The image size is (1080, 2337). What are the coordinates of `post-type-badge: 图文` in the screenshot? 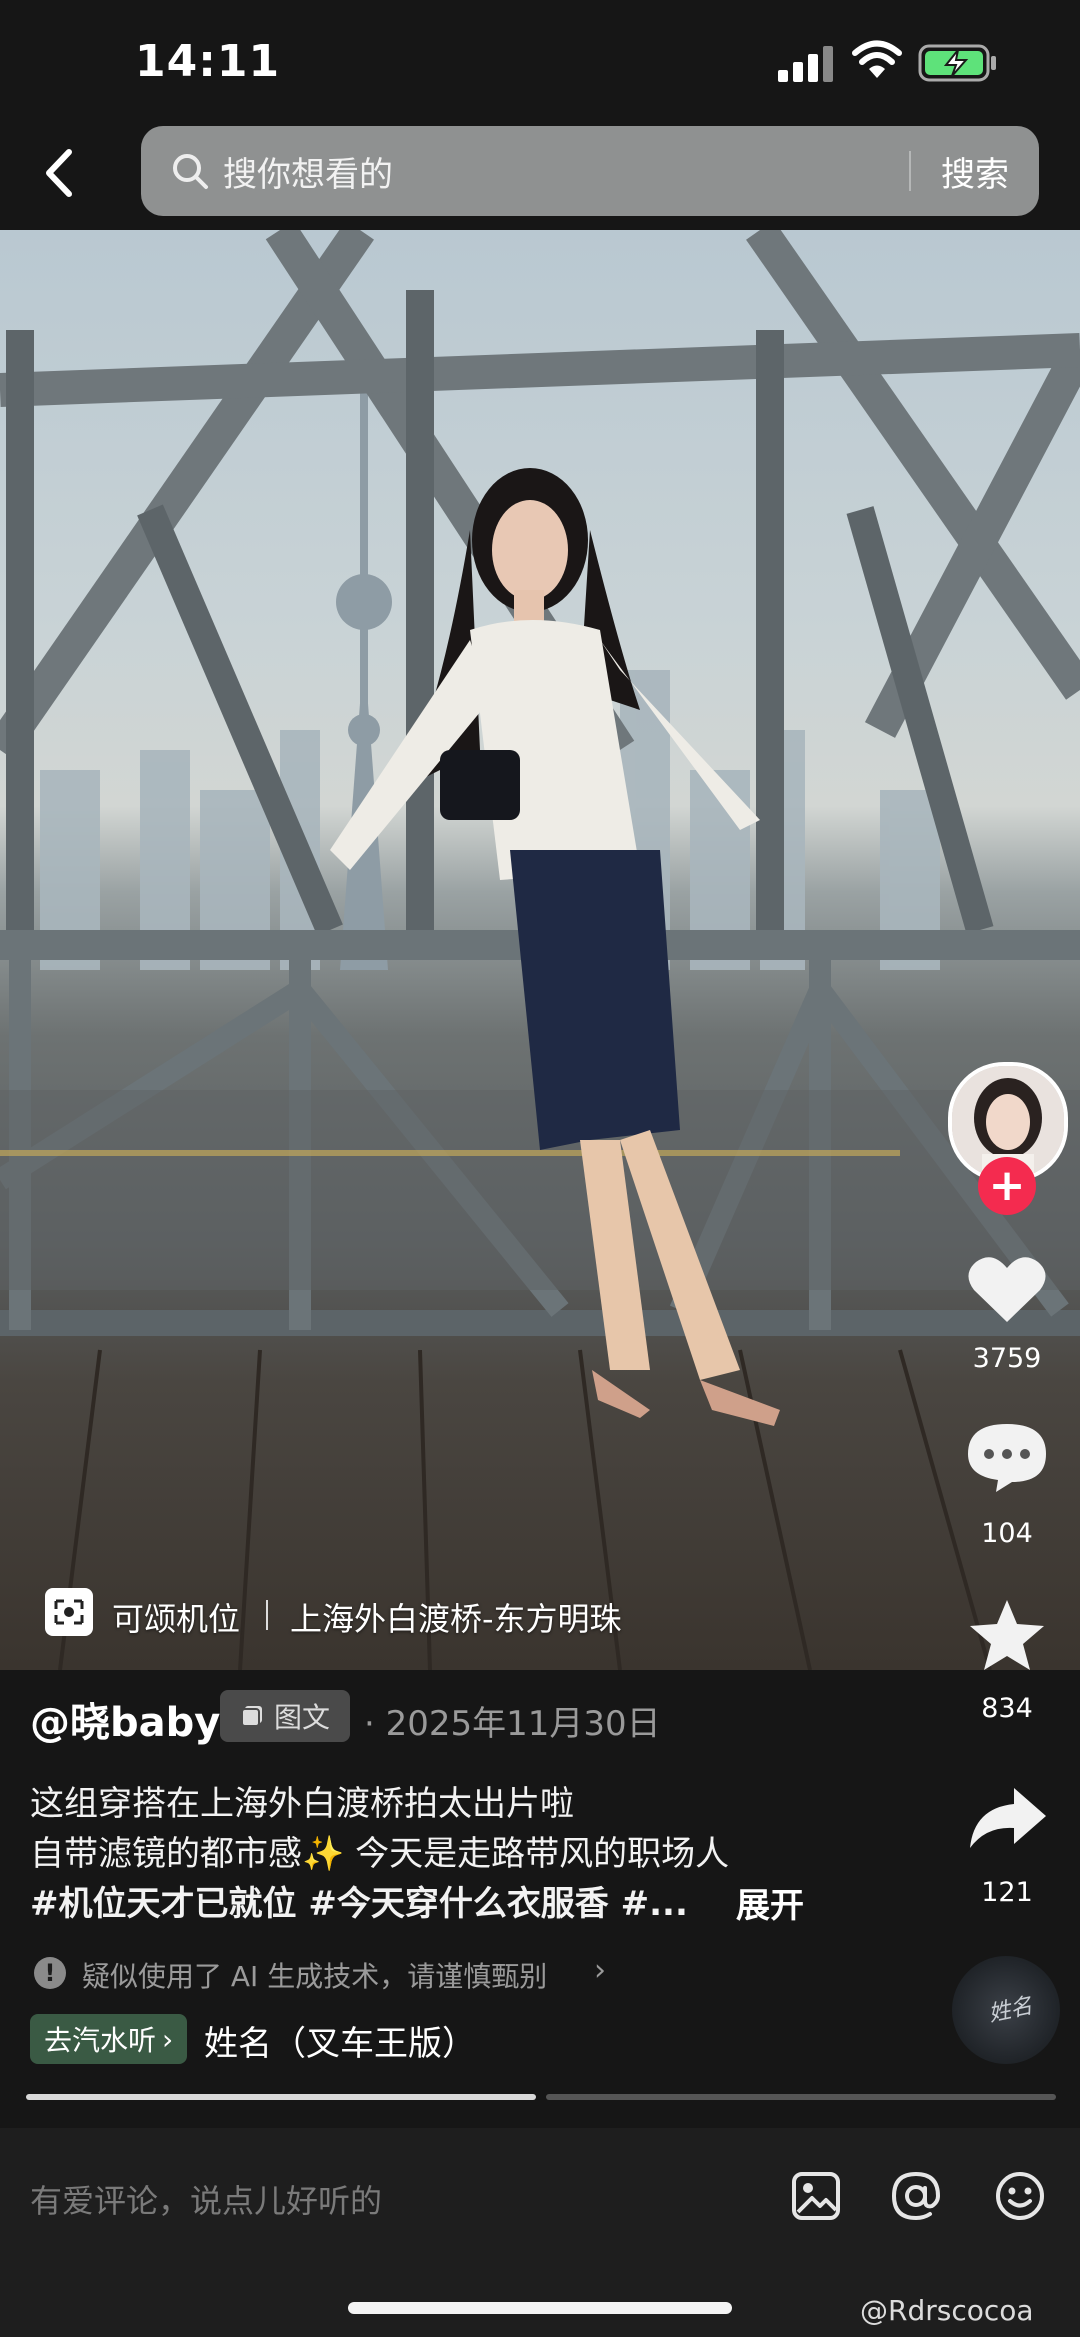 It's located at (285, 1716).